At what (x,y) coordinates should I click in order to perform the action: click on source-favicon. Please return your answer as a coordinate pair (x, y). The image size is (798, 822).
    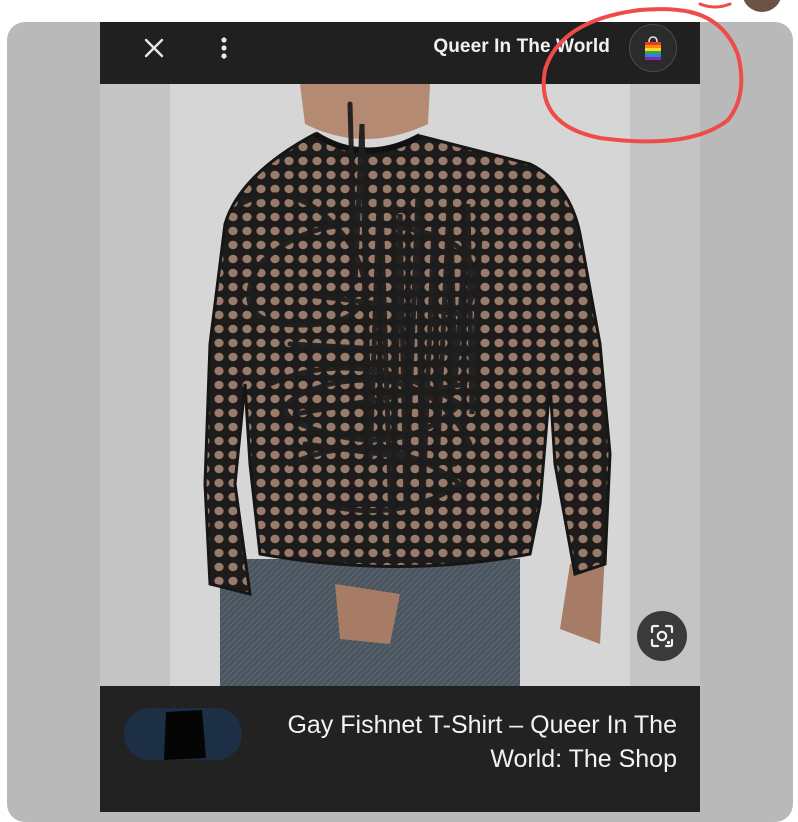
    Looking at the image, I should click on (653, 48).